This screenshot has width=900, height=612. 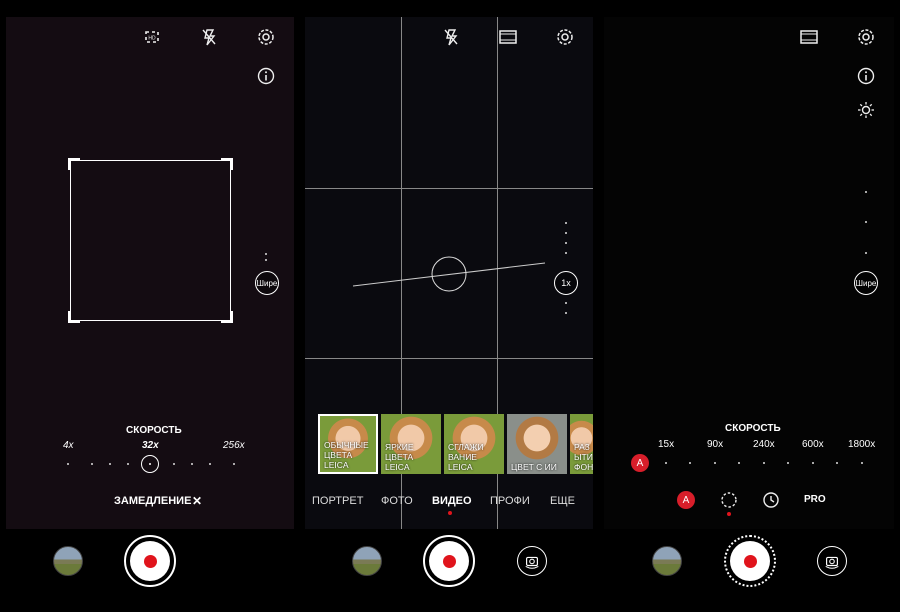 What do you see at coordinates (583, 467) in the screenshot?
I see `filter-label: ФОН` at bounding box center [583, 467].